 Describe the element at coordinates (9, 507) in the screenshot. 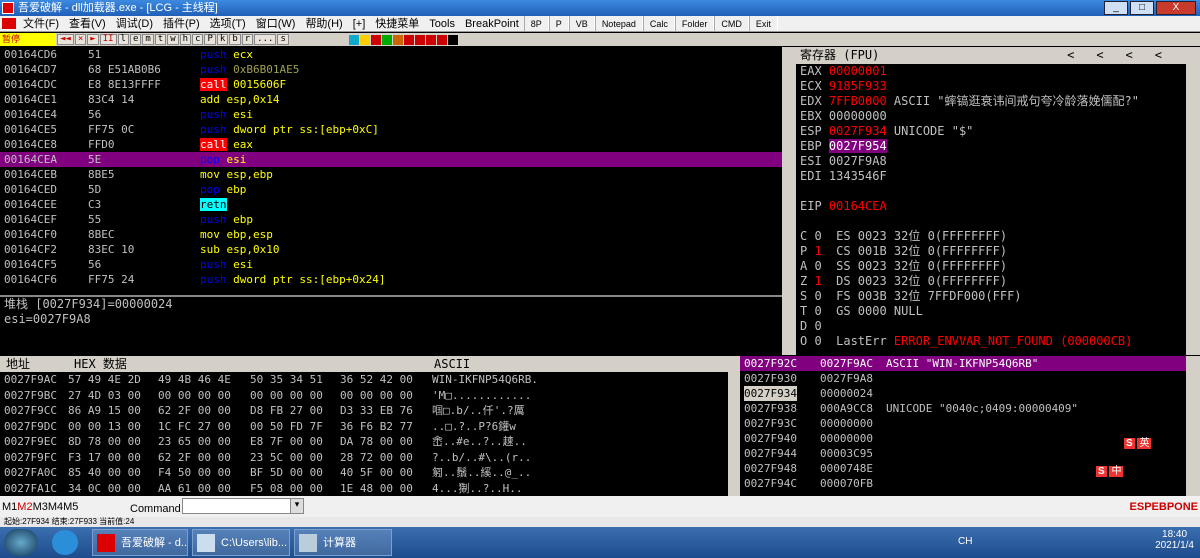

I see `mark-m1: M1` at that location.